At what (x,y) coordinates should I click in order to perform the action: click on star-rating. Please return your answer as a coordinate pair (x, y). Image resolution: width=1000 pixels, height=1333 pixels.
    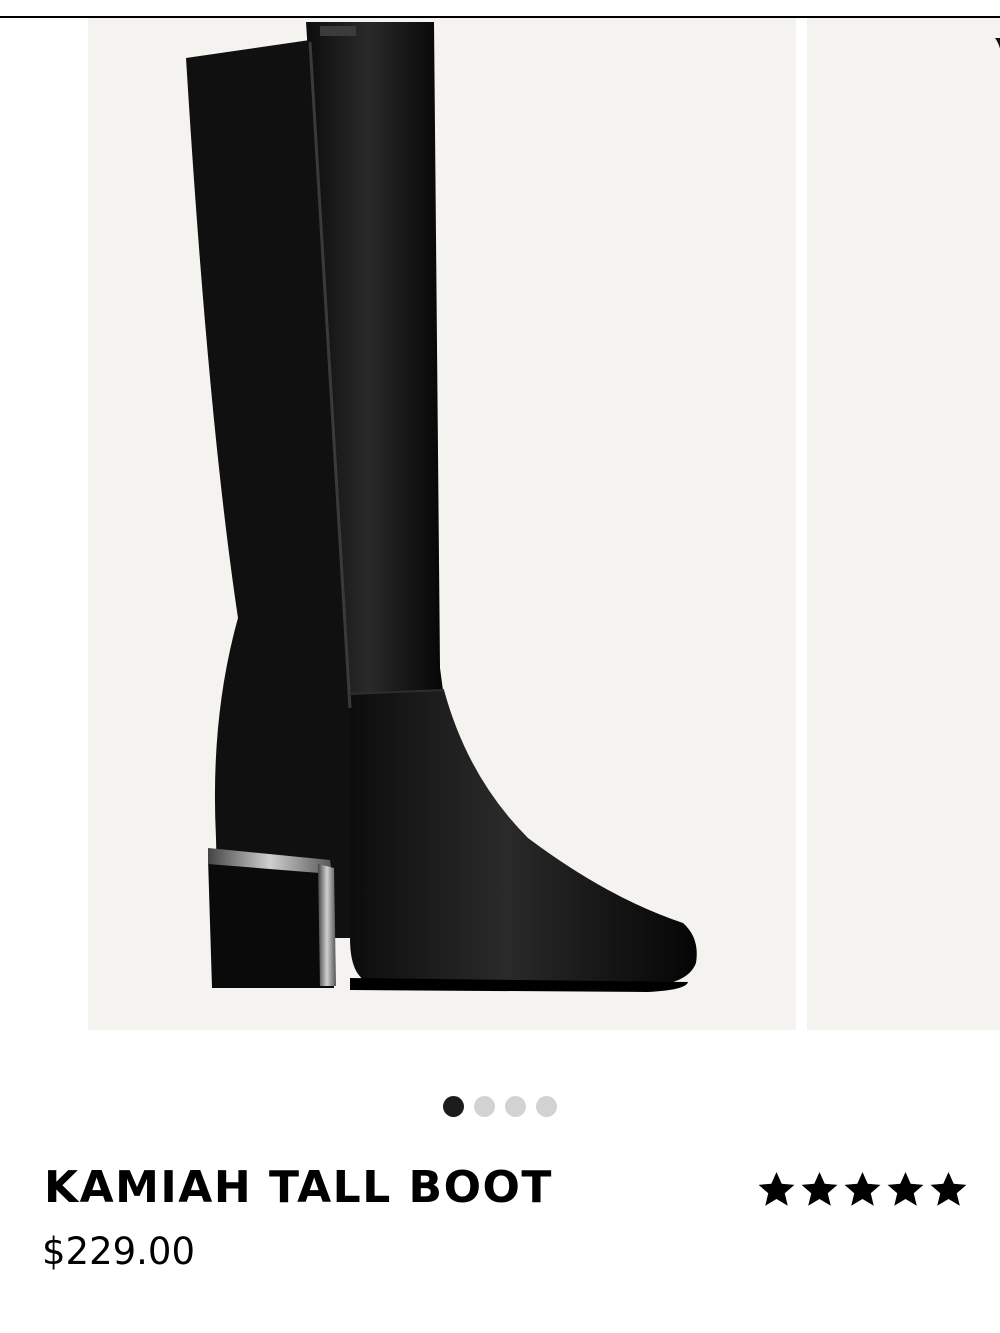
    Looking at the image, I should click on (862, 1189).